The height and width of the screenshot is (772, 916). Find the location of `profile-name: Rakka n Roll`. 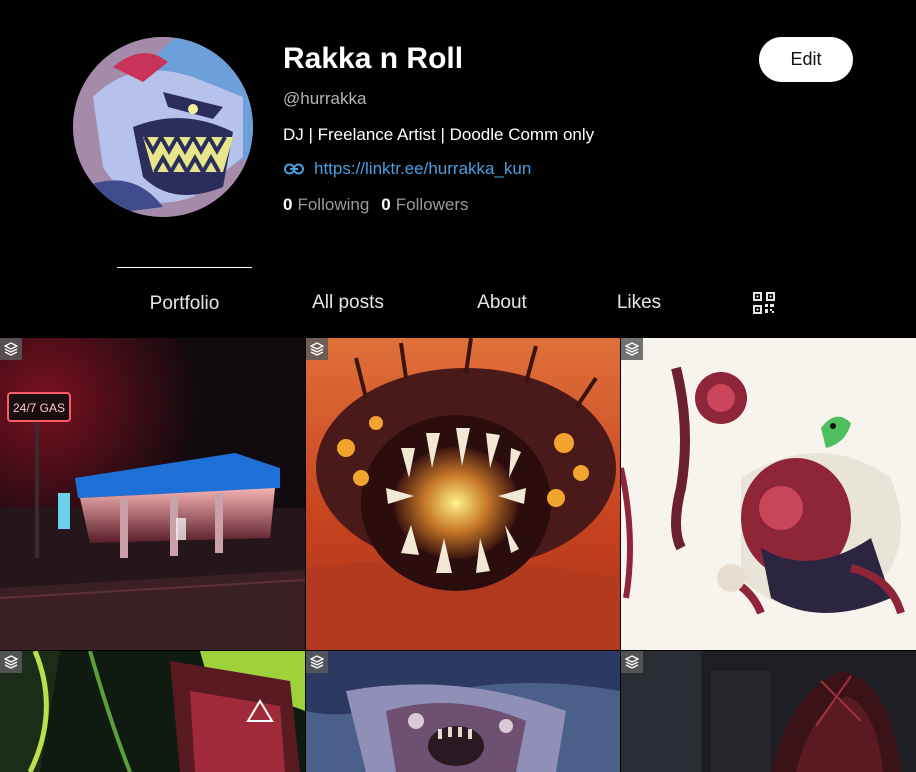

profile-name: Rakka n Roll is located at coordinates (373, 58).